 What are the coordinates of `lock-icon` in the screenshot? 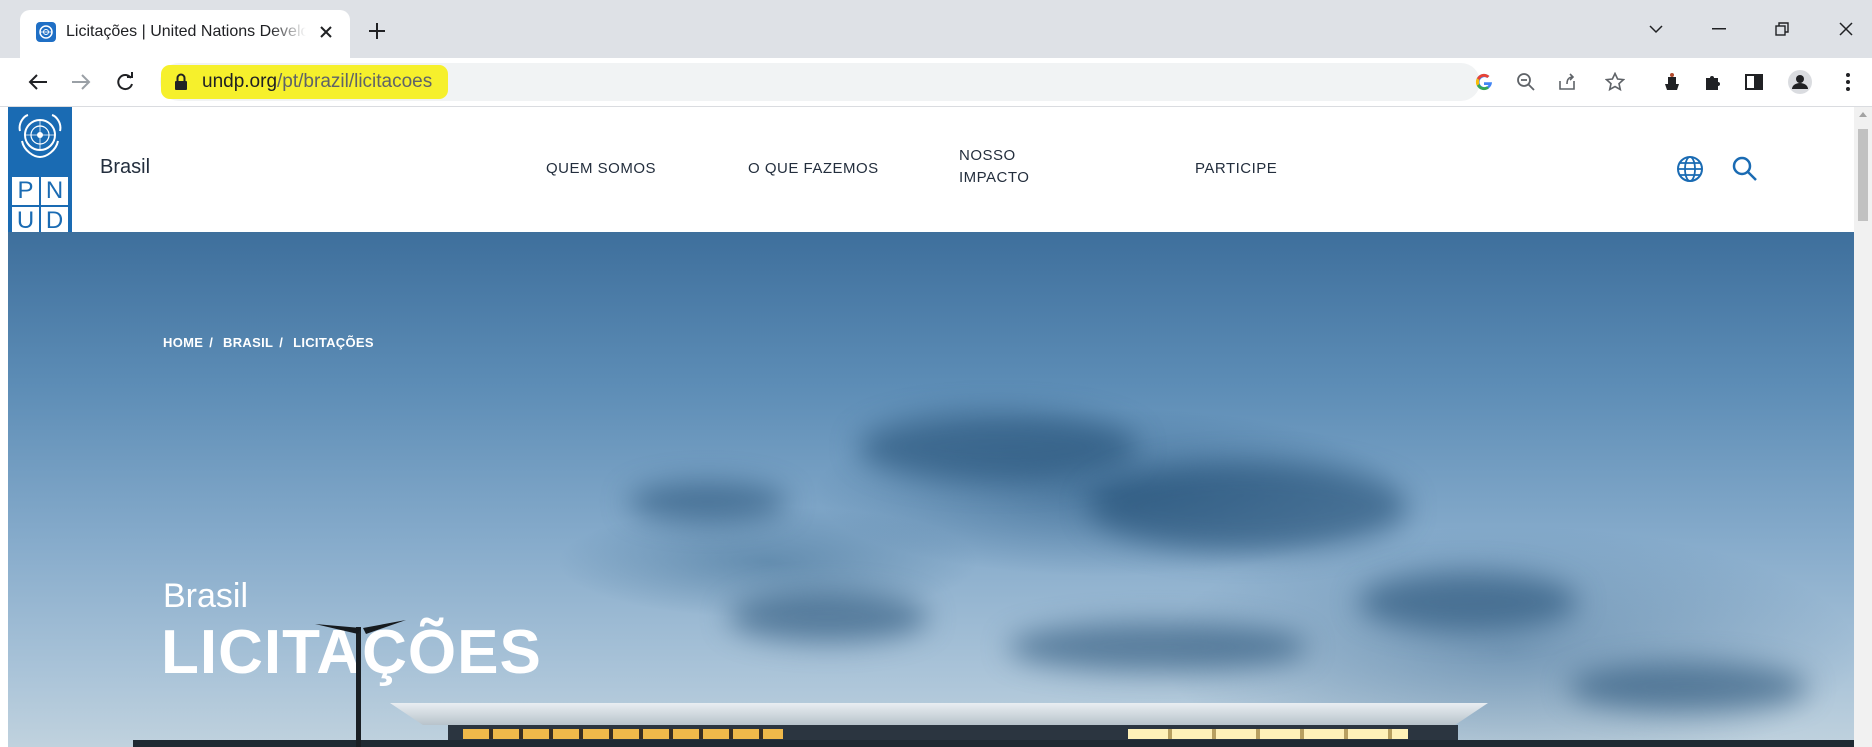 It's located at (181, 84).